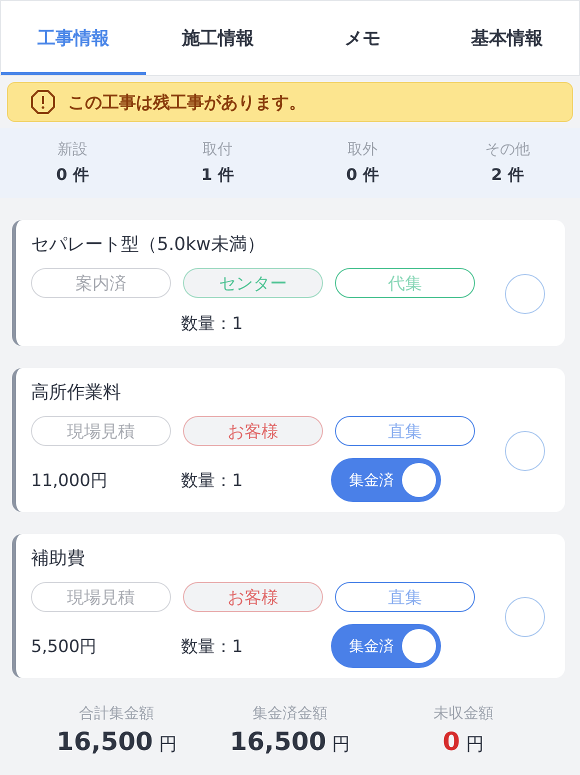 Image resolution: width=580 pixels, height=775 pixels. Describe the element at coordinates (253, 283) in the screenshot. I see `tag: センター` at that location.